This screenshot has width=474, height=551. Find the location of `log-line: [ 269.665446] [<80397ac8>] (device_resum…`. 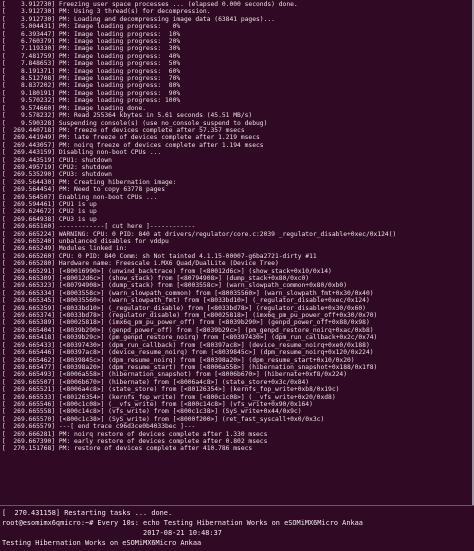

log-line: [ 269.665446] [<80397ac8>] (device_resum… is located at coordinates (188, 353).